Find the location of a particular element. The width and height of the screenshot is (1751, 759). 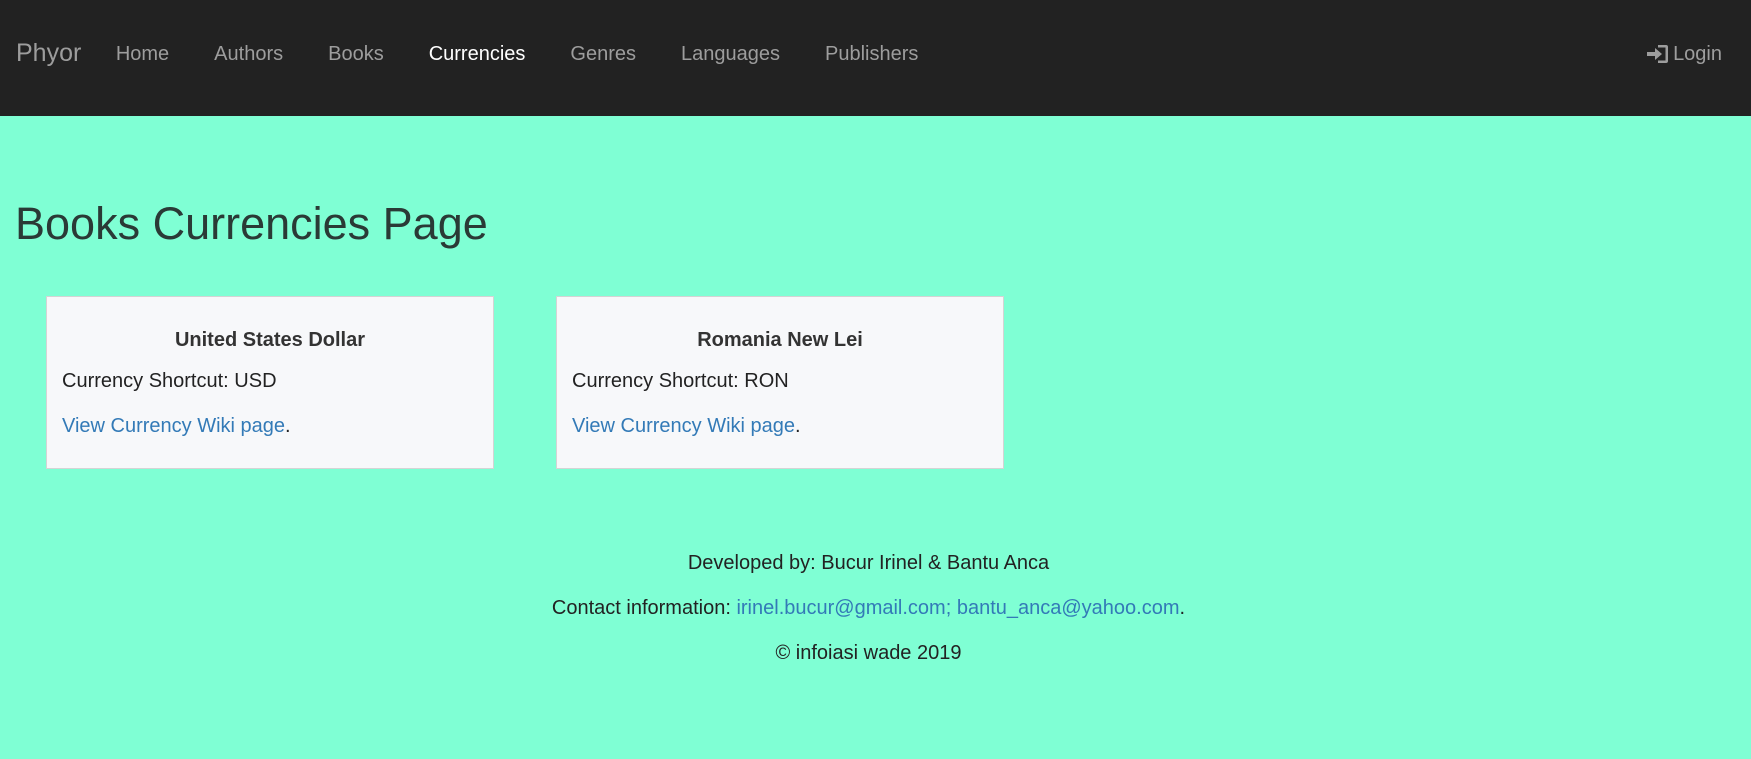

contact-prefix: Contact information: is located at coordinates (644, 608).